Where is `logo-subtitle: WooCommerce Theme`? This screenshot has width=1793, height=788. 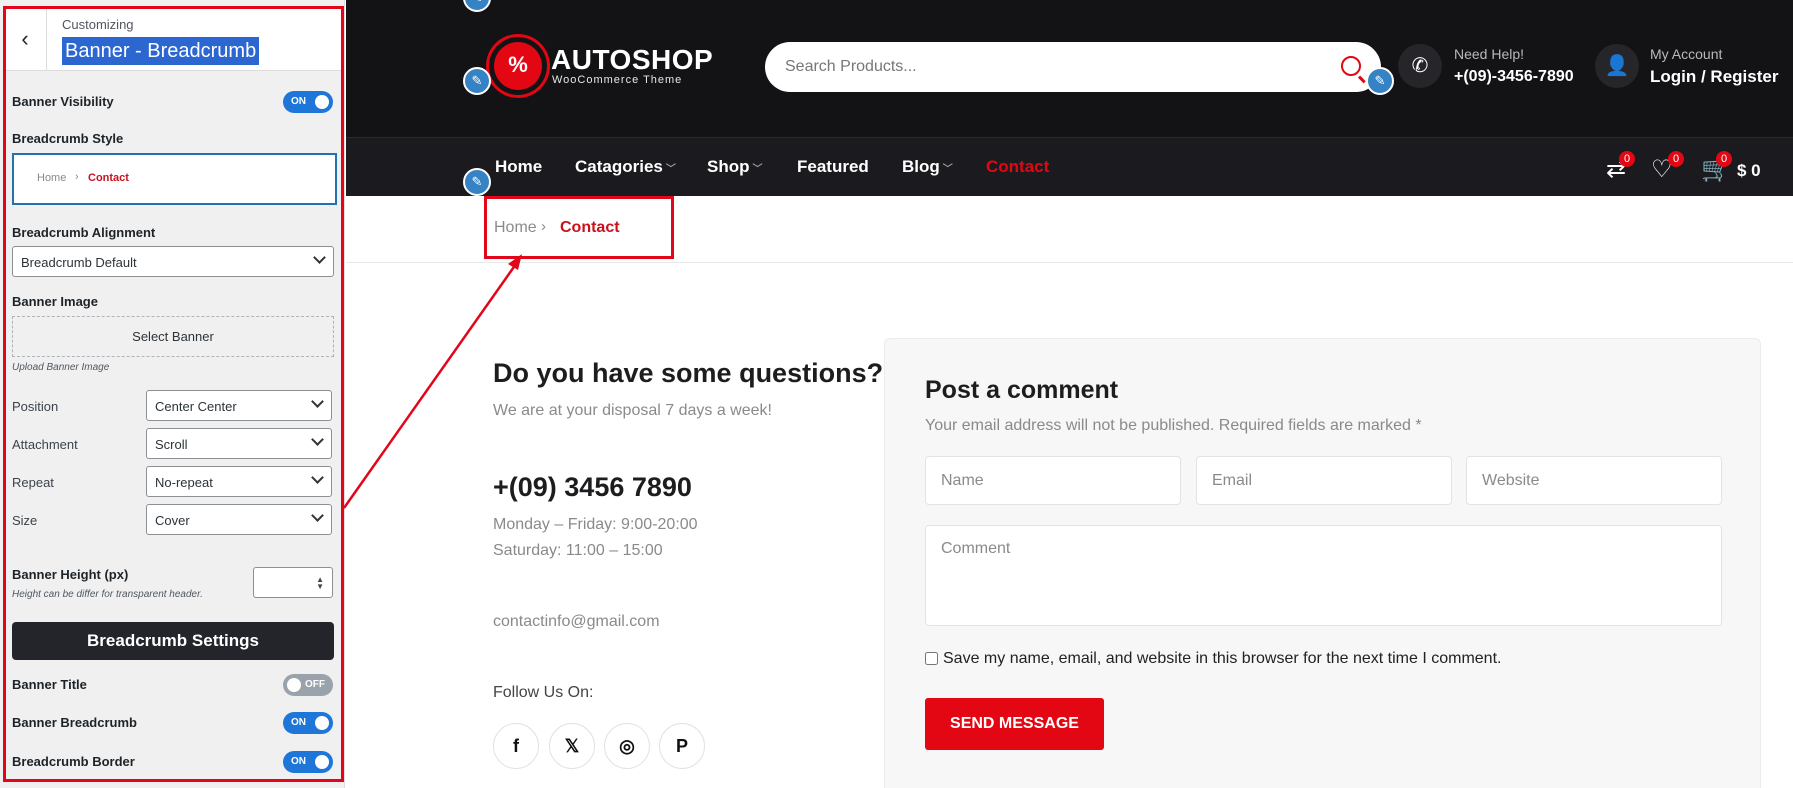
logo-subtitle: WooCommerce Theme is located at coordinates (617, 80).